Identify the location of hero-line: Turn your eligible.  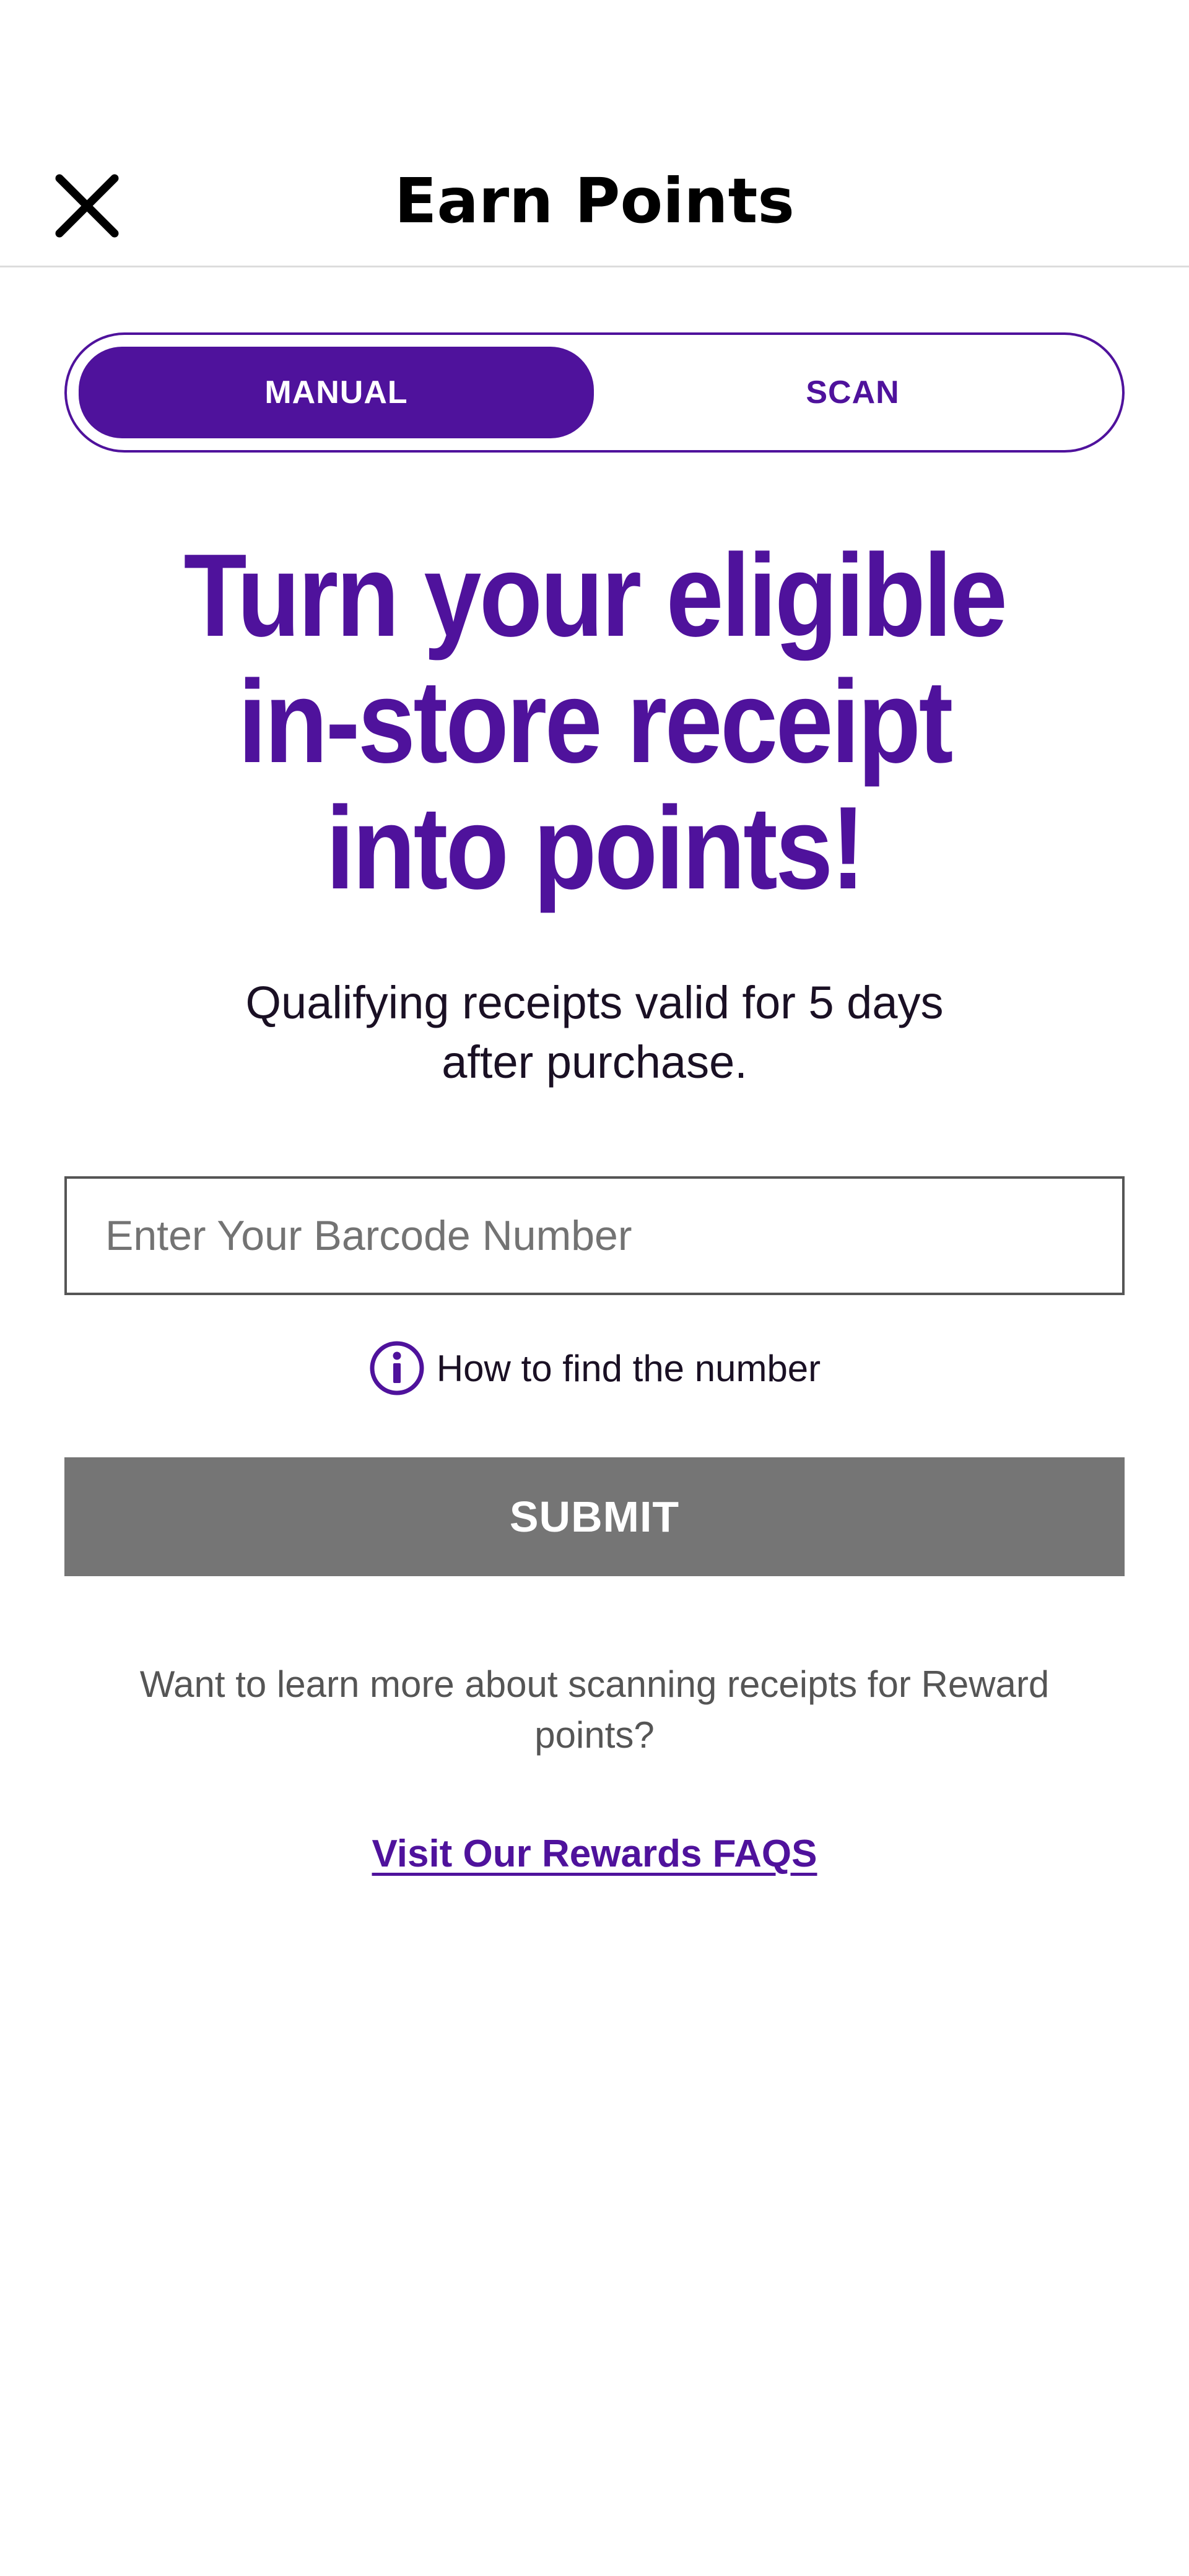
(595, 595).